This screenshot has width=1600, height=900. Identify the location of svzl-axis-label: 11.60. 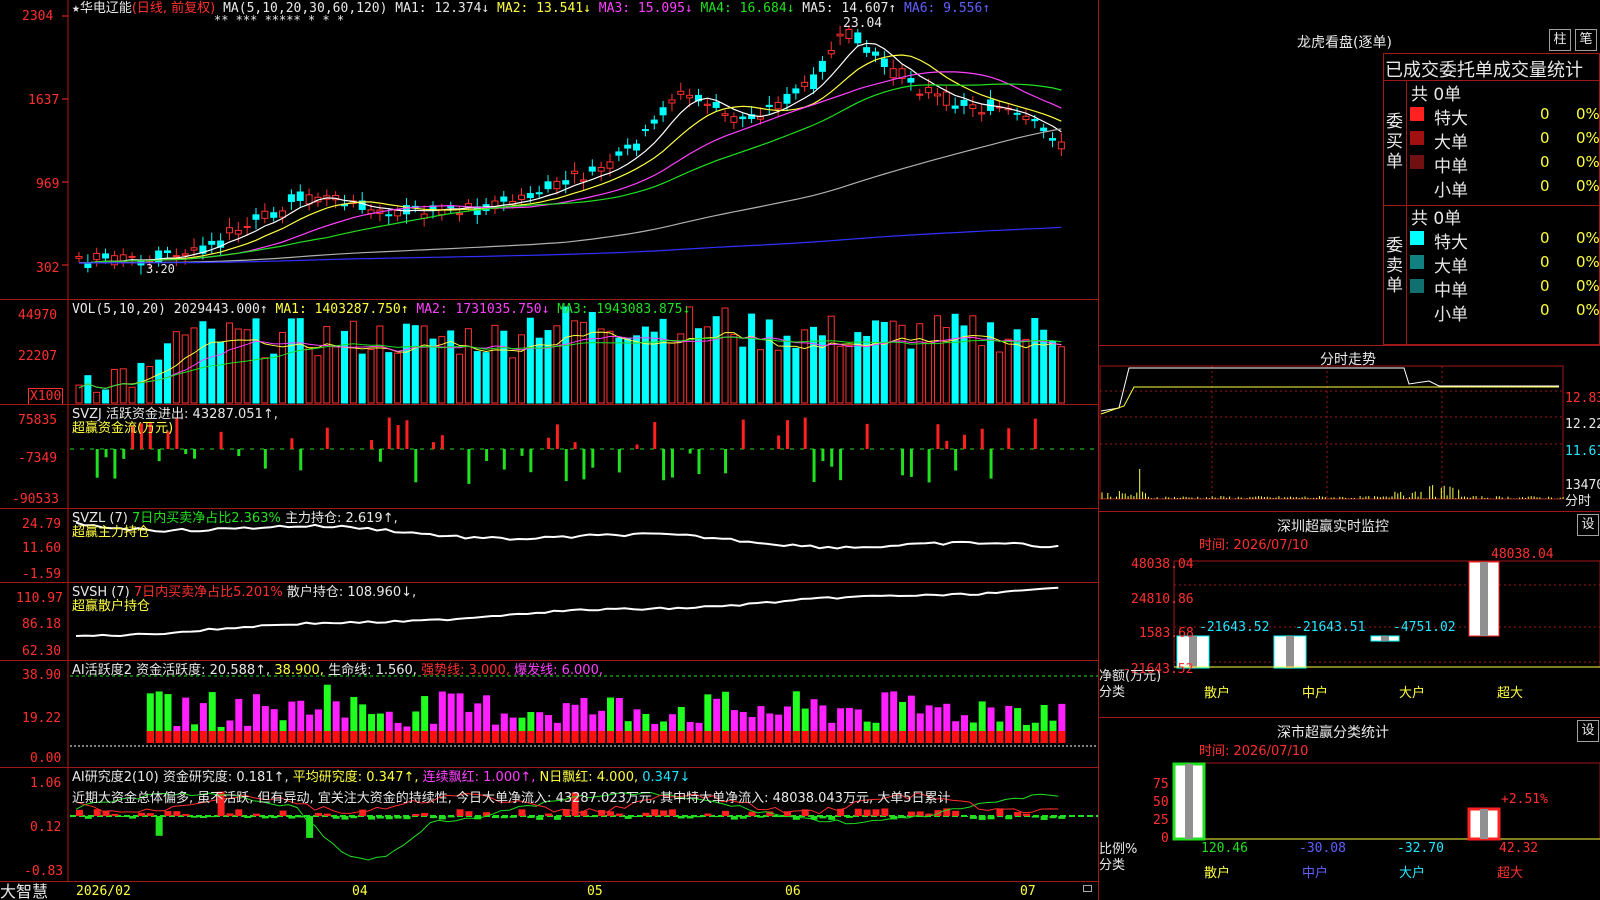
(42, 548).